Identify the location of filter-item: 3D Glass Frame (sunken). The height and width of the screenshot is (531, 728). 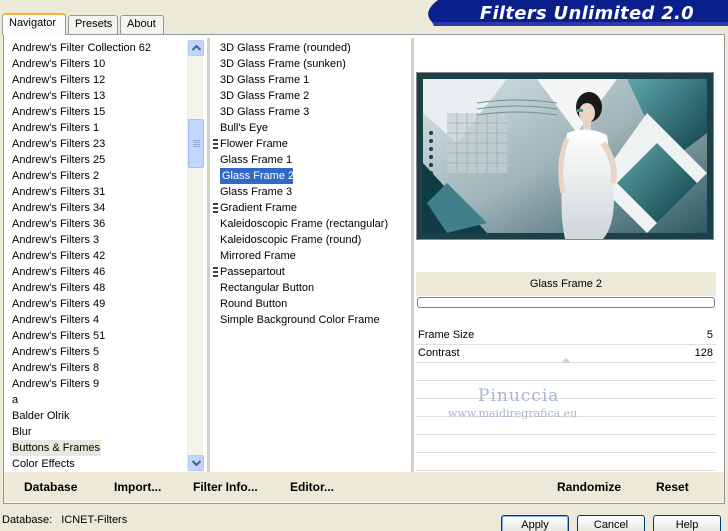
(311, 64).